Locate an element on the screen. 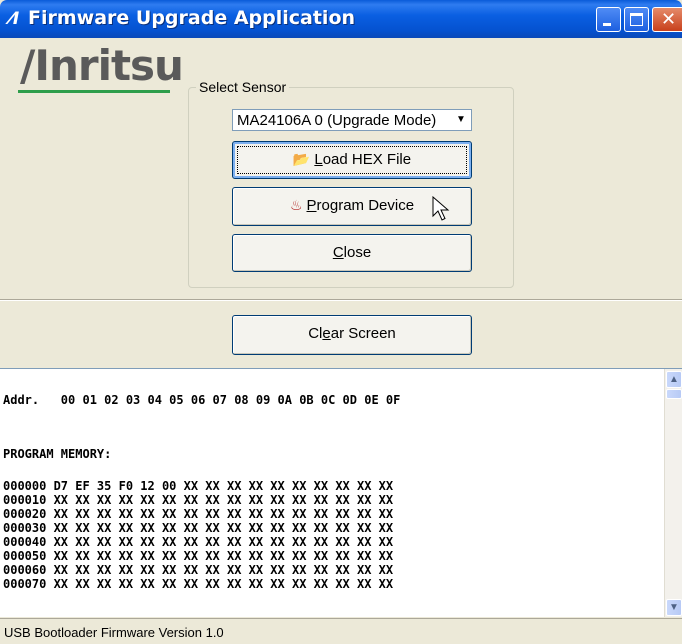 Image resolution: width=682 pixels, height=644 pixels. chevron-down-icon: ▼ is located at coordinates (461, 120).